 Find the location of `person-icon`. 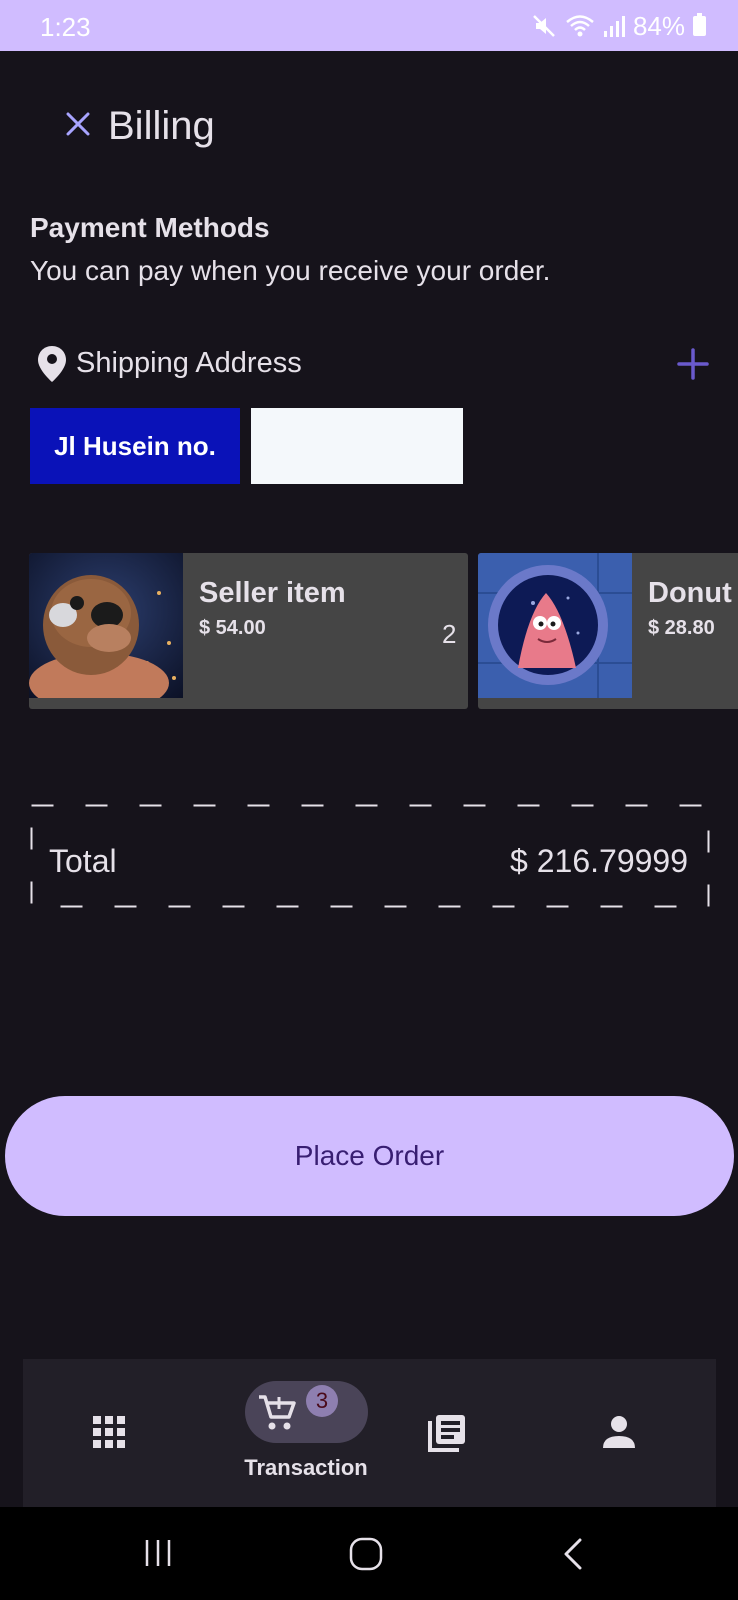

person-icon is located at coordinates (619, 1432).